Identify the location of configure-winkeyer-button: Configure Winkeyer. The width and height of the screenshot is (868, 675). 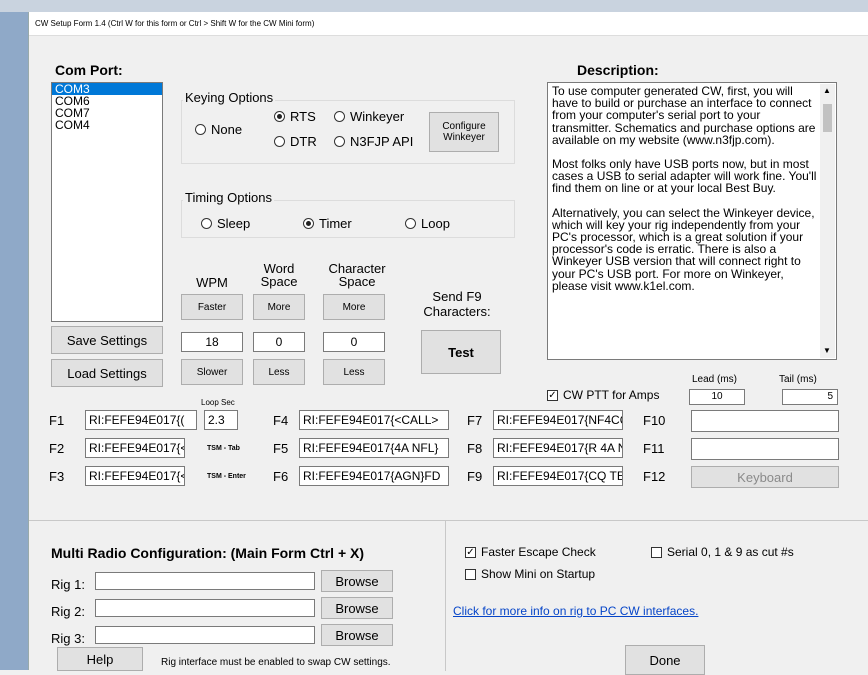
(464, 132).